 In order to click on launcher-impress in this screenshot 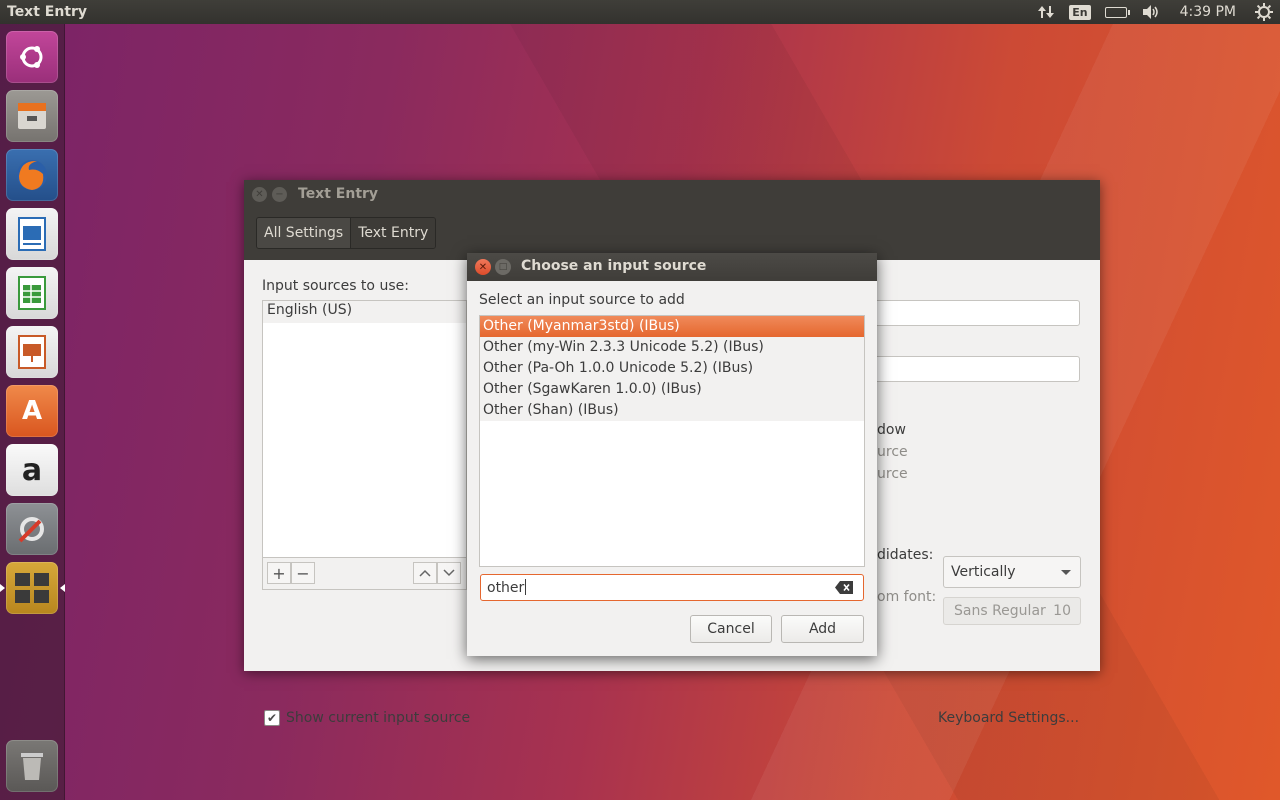, I will do `click(32, 352)`.